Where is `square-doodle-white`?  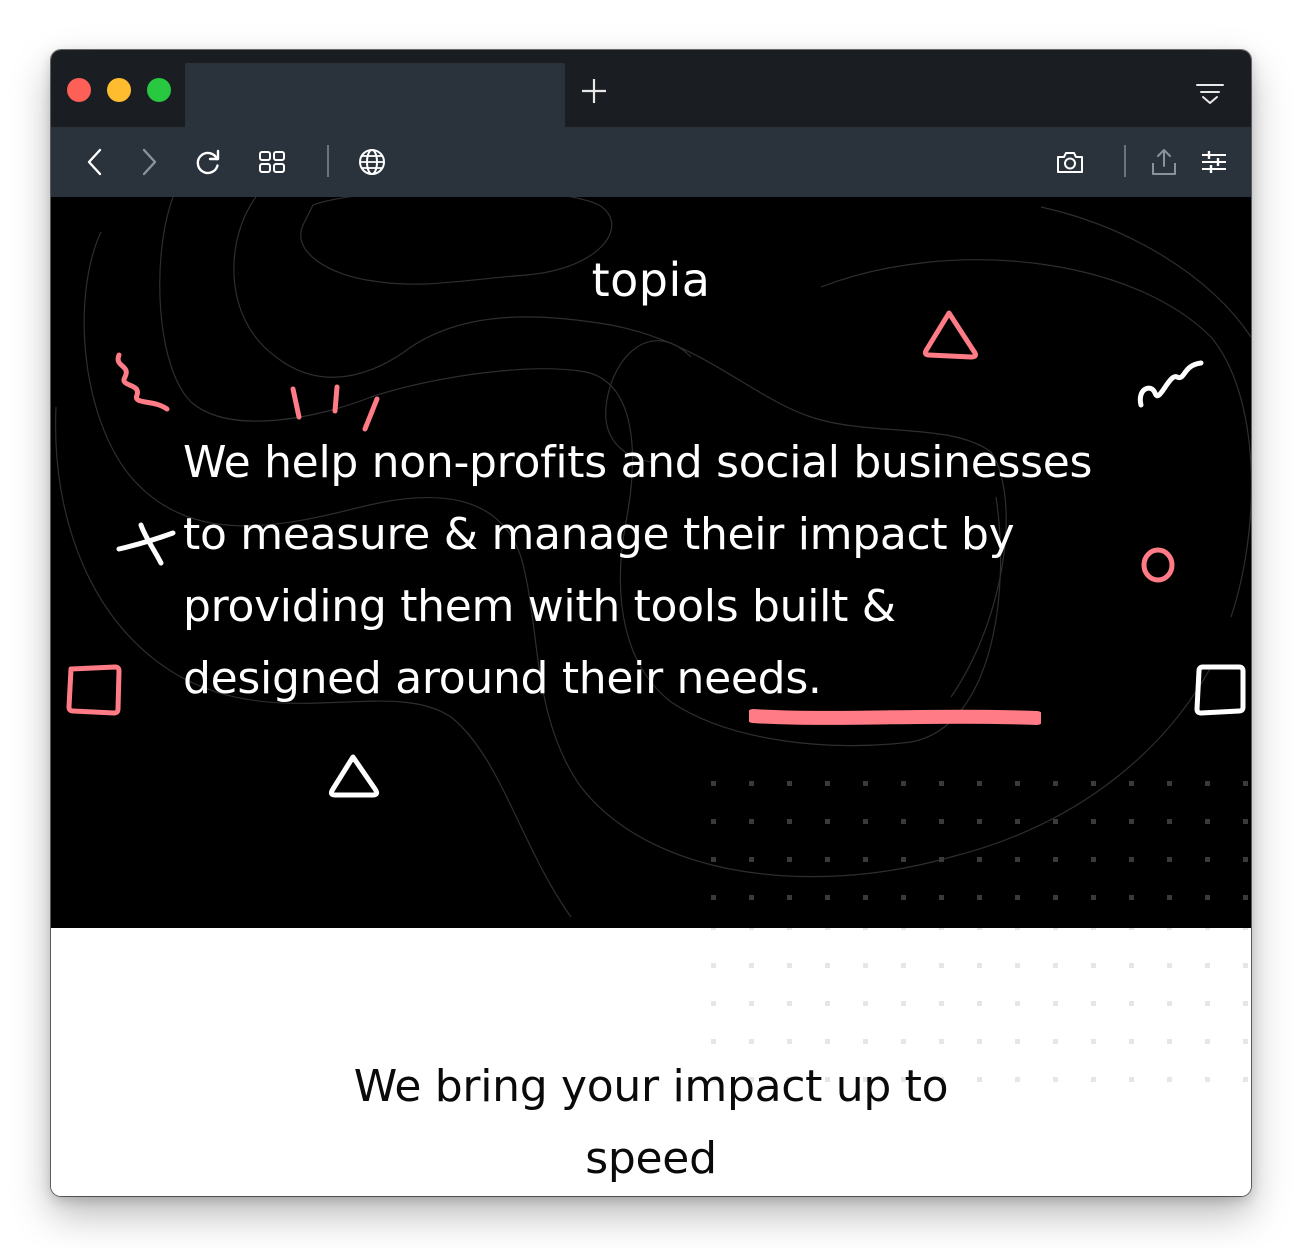 square-doodle-white is located at coordinates (1220, 690).